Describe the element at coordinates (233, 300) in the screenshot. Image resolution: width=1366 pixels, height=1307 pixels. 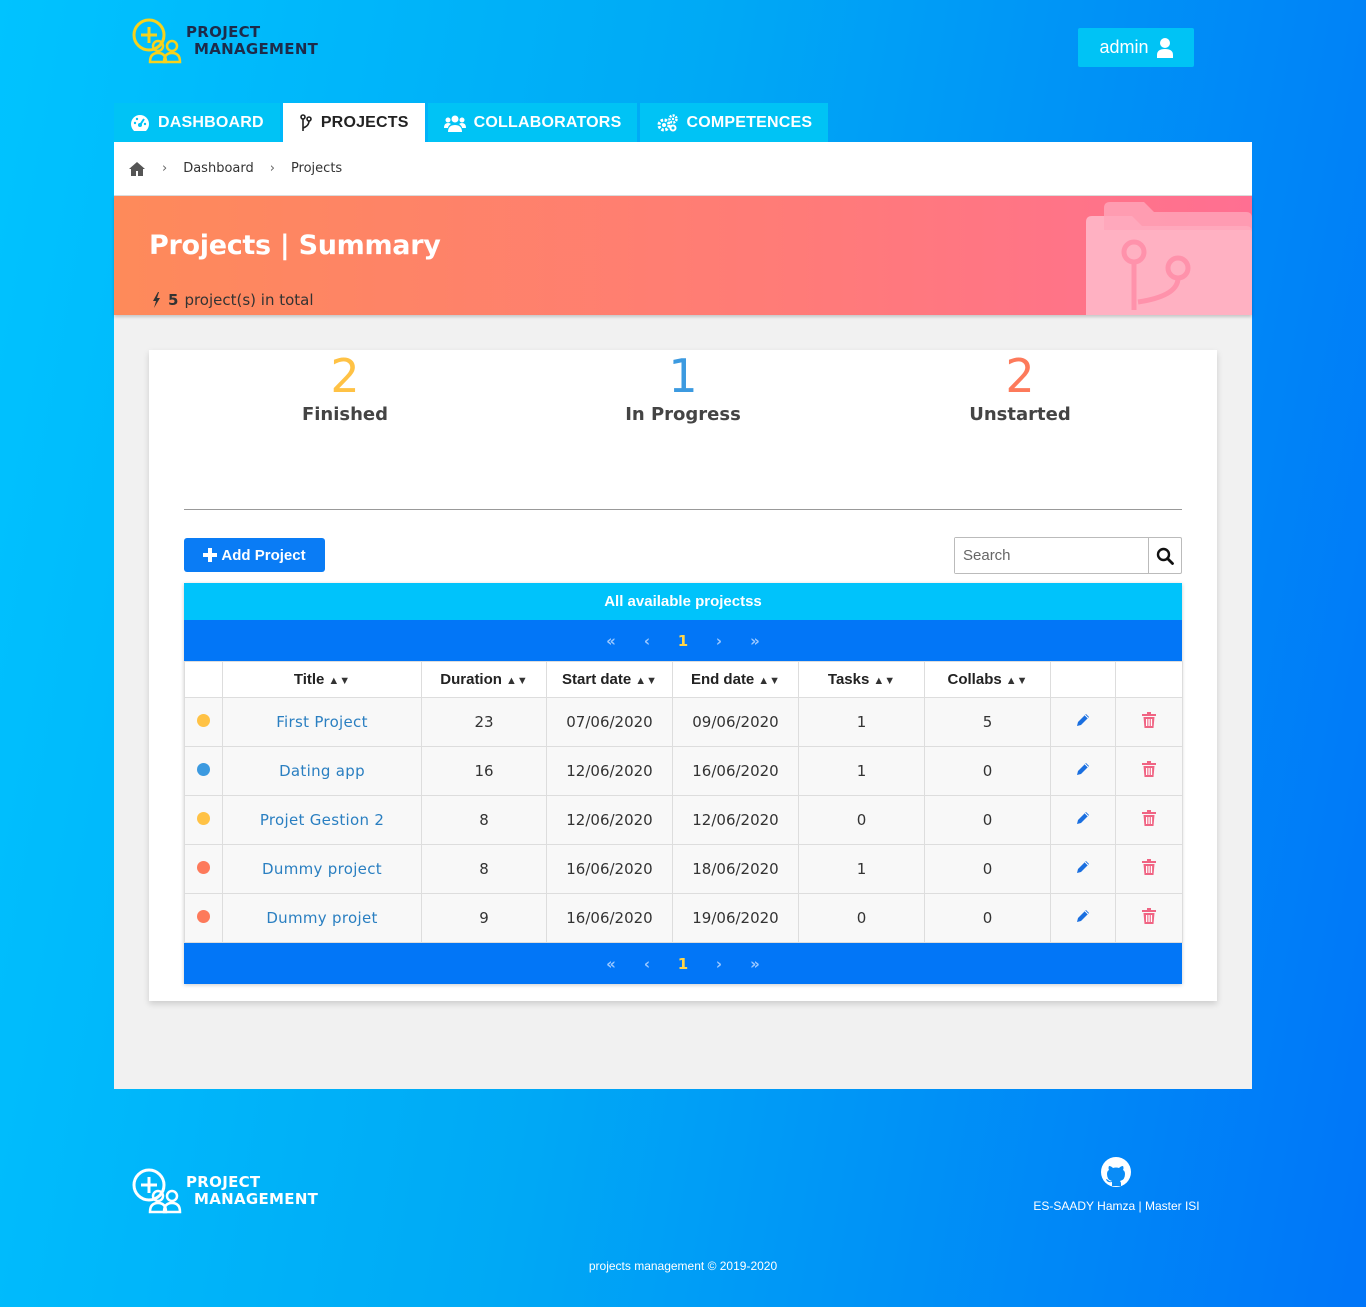
I see `projects-total: 5 project(s) in total` at that location.